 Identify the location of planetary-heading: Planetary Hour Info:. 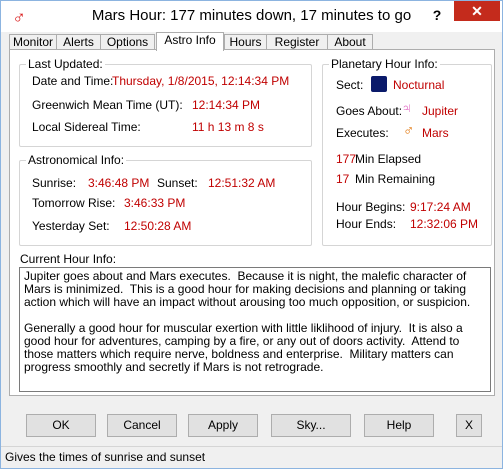
(384, 64).